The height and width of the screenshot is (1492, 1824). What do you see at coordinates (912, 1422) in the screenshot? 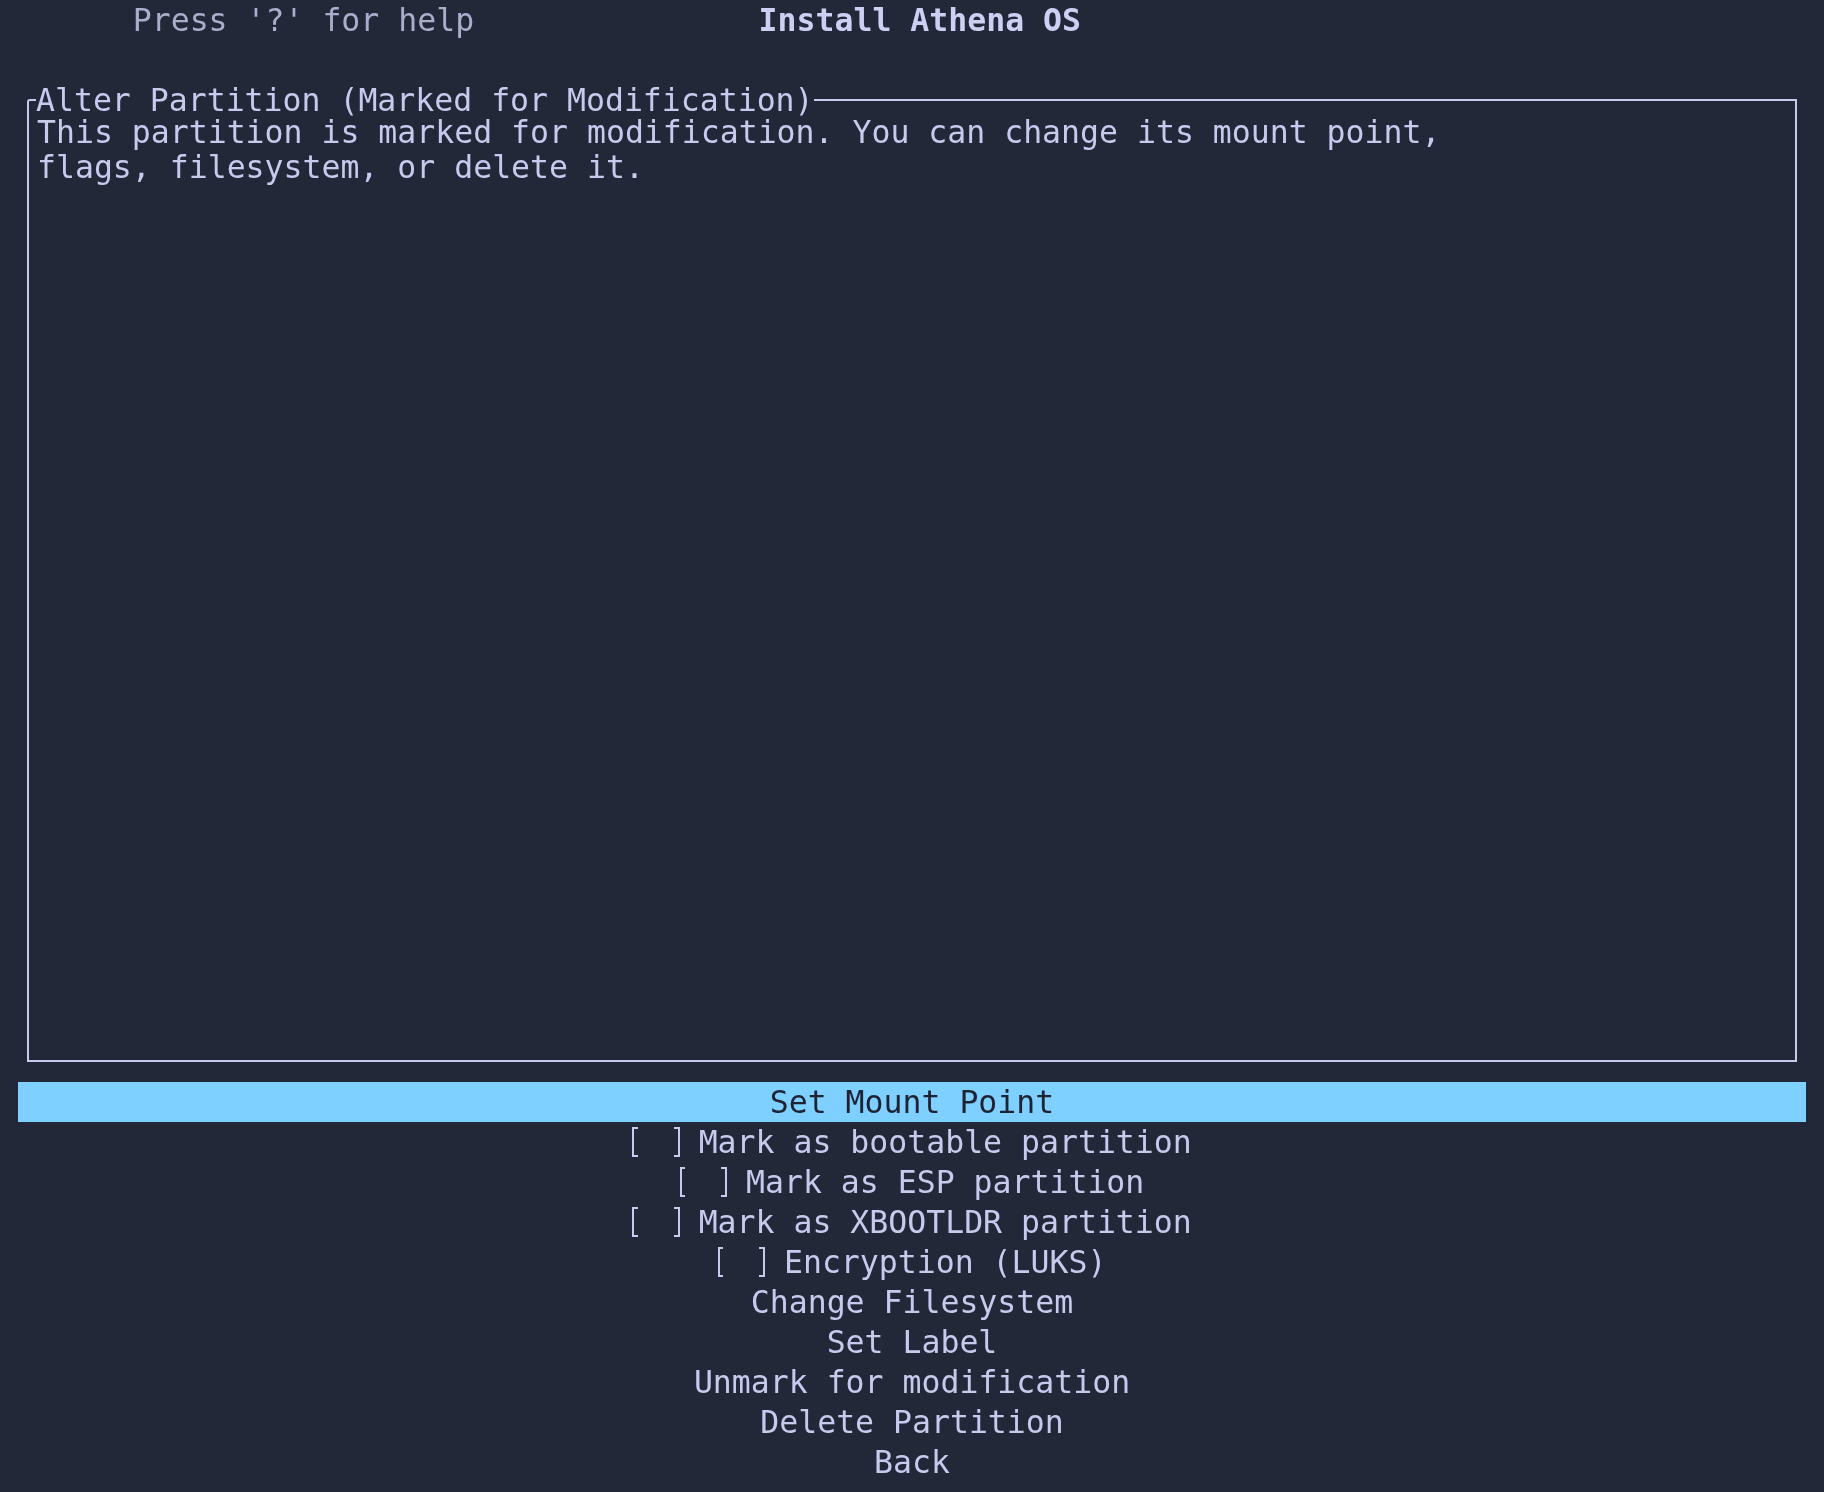
I see `menu-item: Delete Partition` at bounding box center [912, 1422].